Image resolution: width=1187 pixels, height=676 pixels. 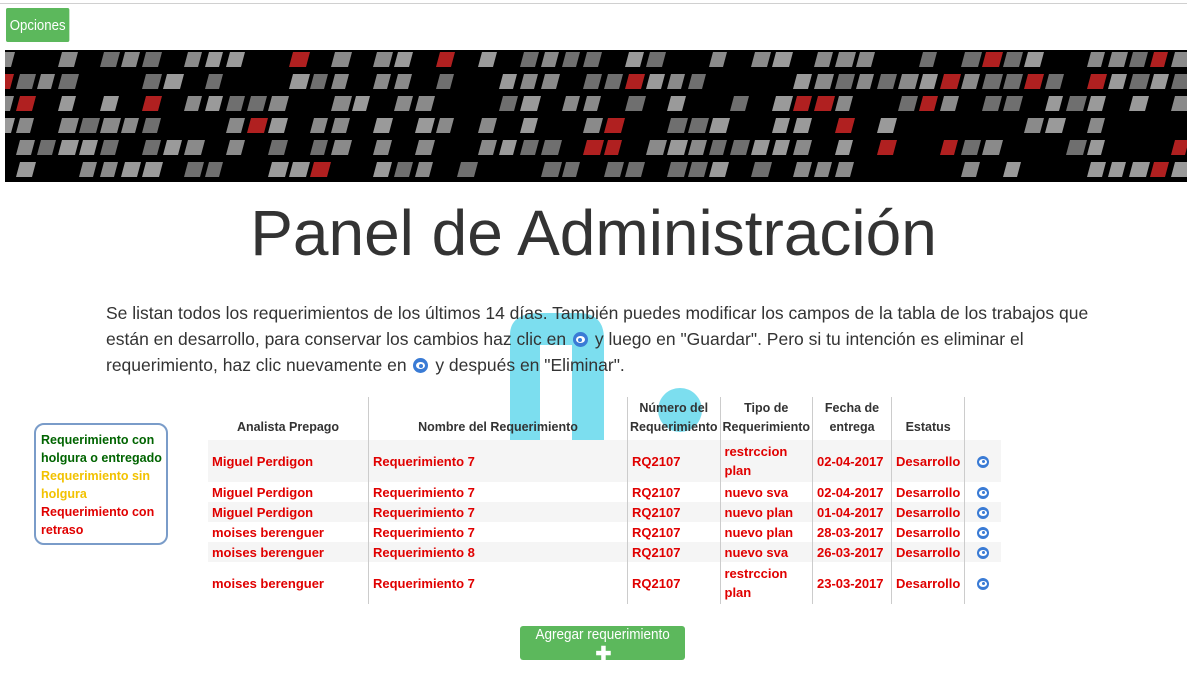 What do you see at coordinates (766, 552) in the screenshot?
I see `cell-type: nuevo sva` at bounding box center [766, 552].